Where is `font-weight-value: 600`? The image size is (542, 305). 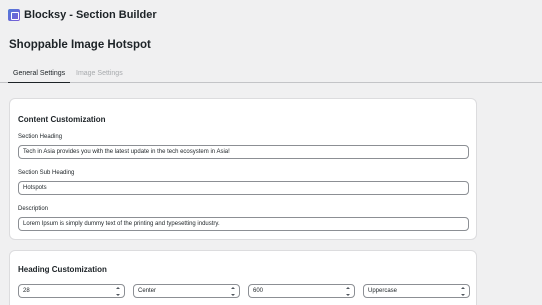 font-weight-value: 600 is located at coordinates (258, 291).